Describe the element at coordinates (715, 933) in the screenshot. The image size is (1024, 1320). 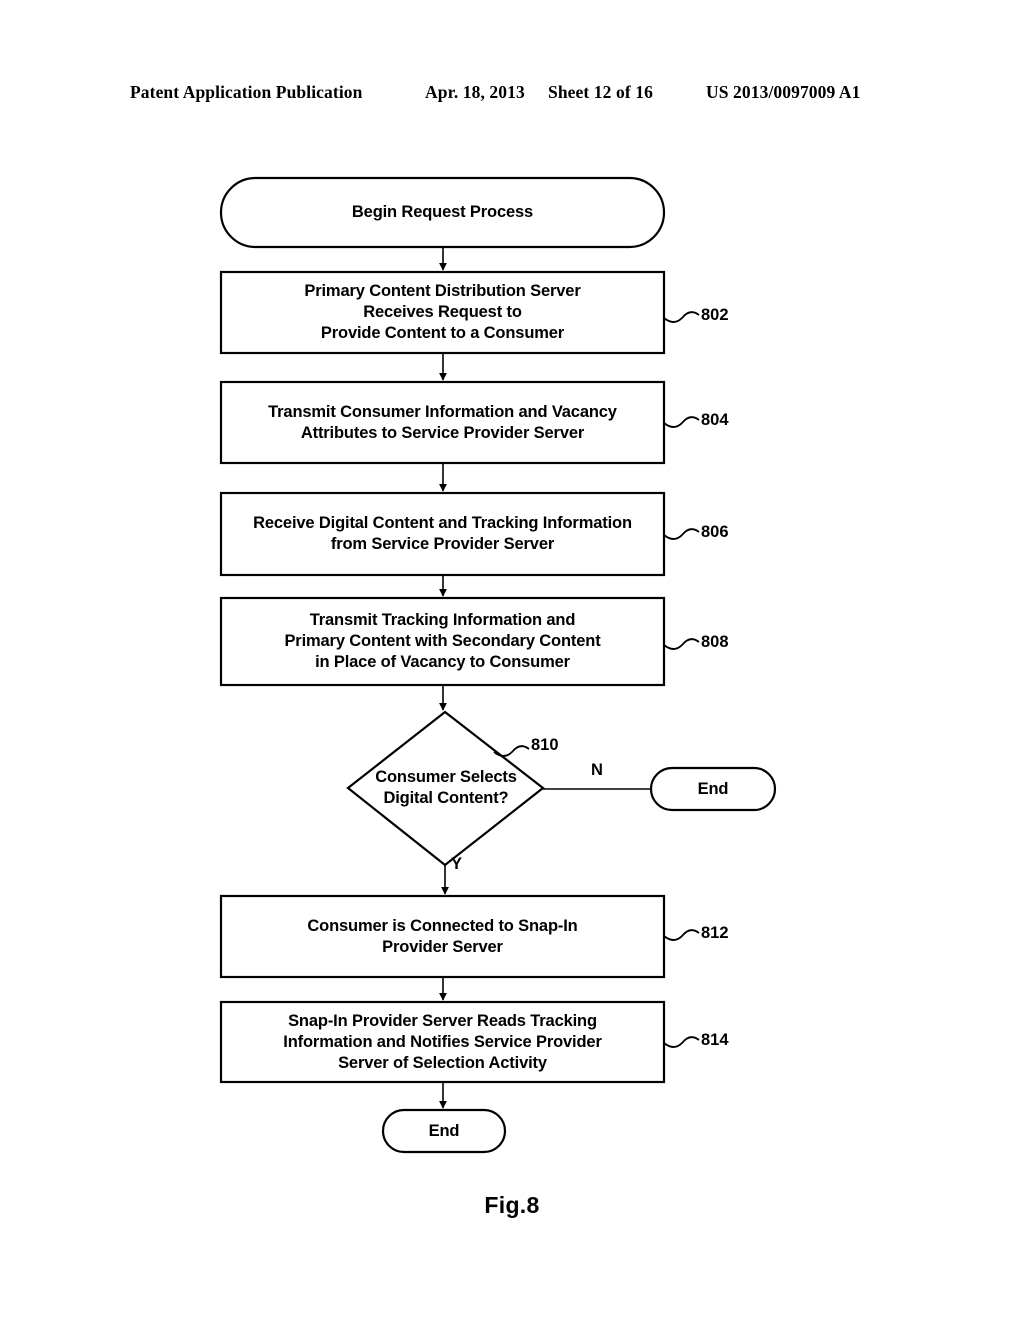
I see `reference-number-812: 812` at that location.